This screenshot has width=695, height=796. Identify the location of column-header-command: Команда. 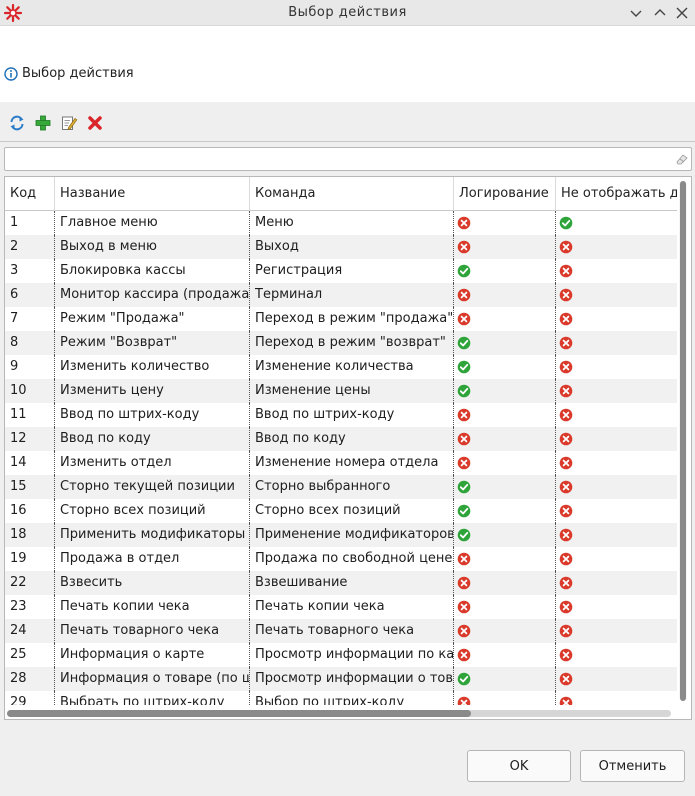
(352, 194).